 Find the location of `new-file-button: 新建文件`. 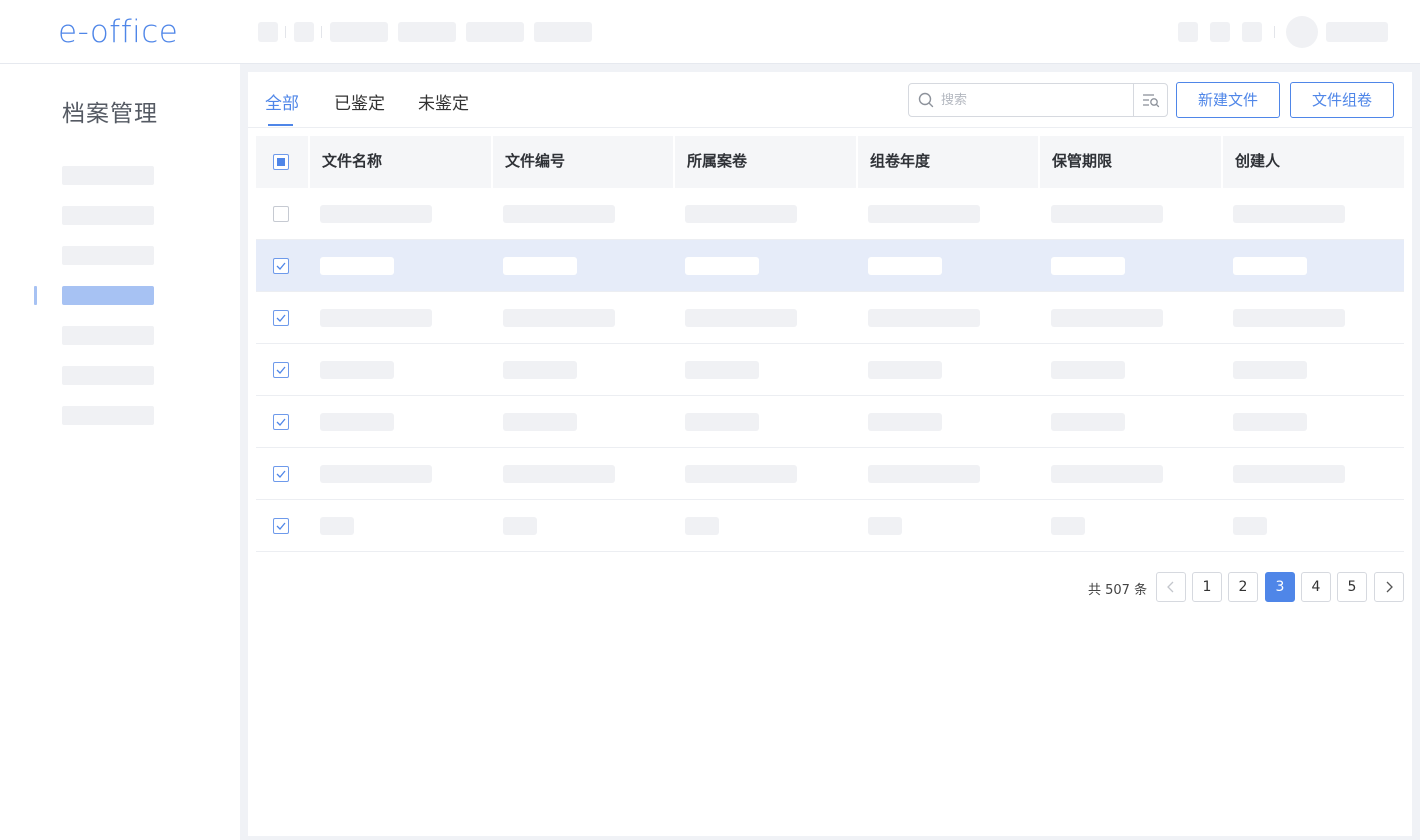

new-file-button: 新建文件 is located at coordinates (1228, 100).